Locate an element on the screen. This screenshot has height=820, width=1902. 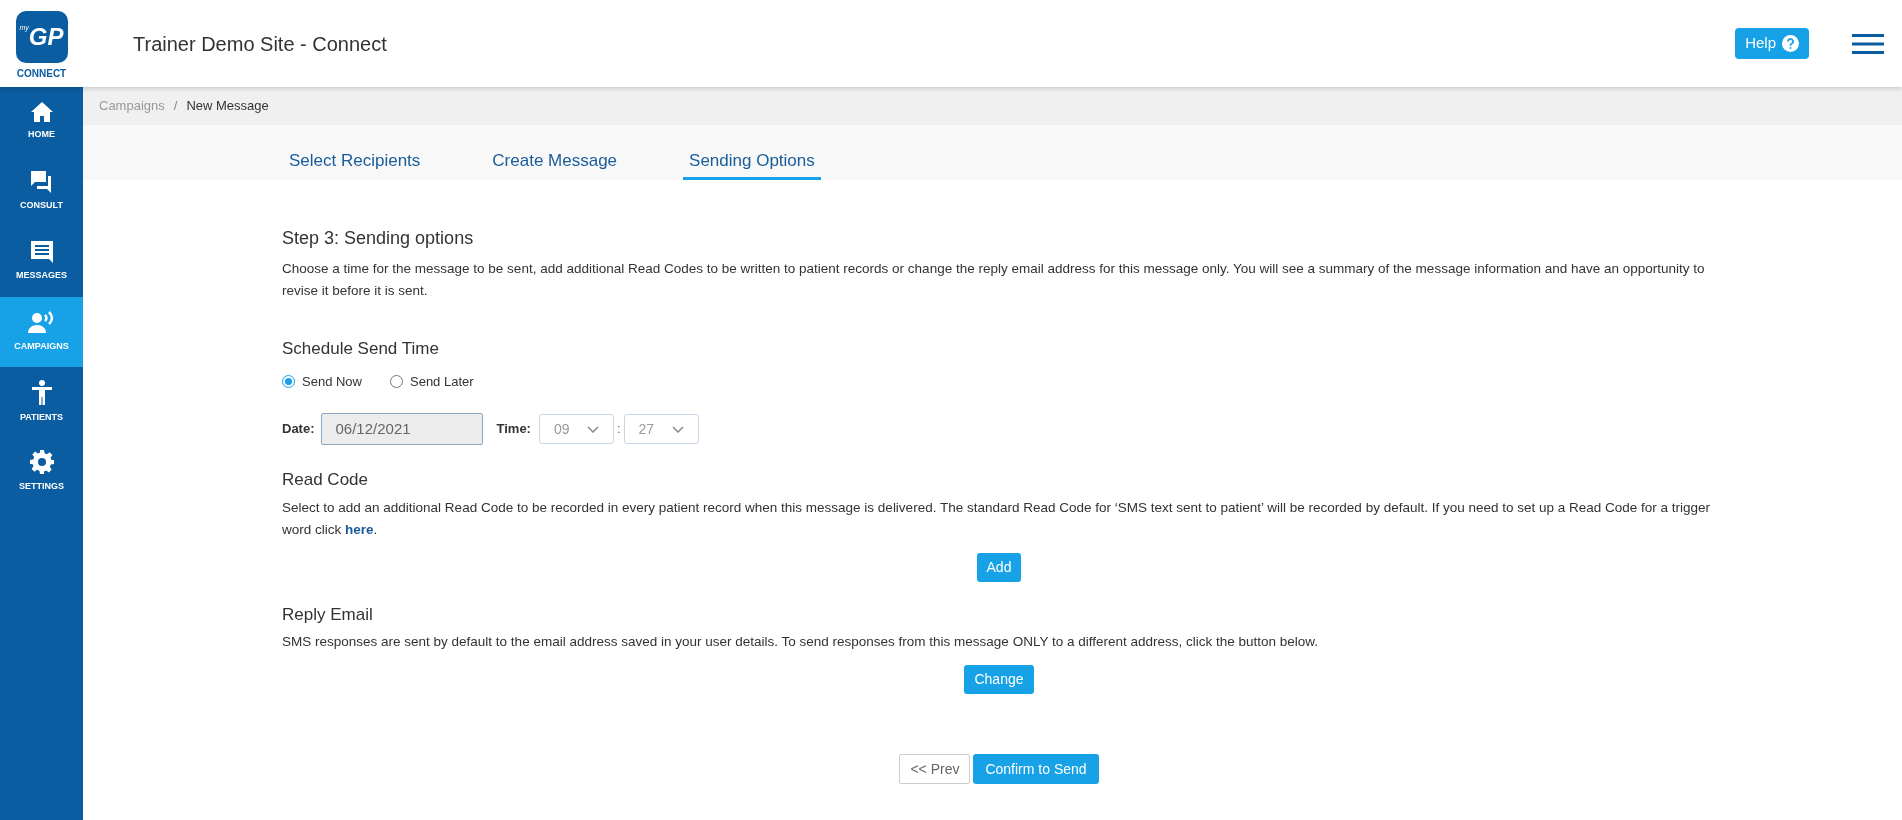
site-title: Trainer Demo Site - Connect is located at coordinates (260, 44).